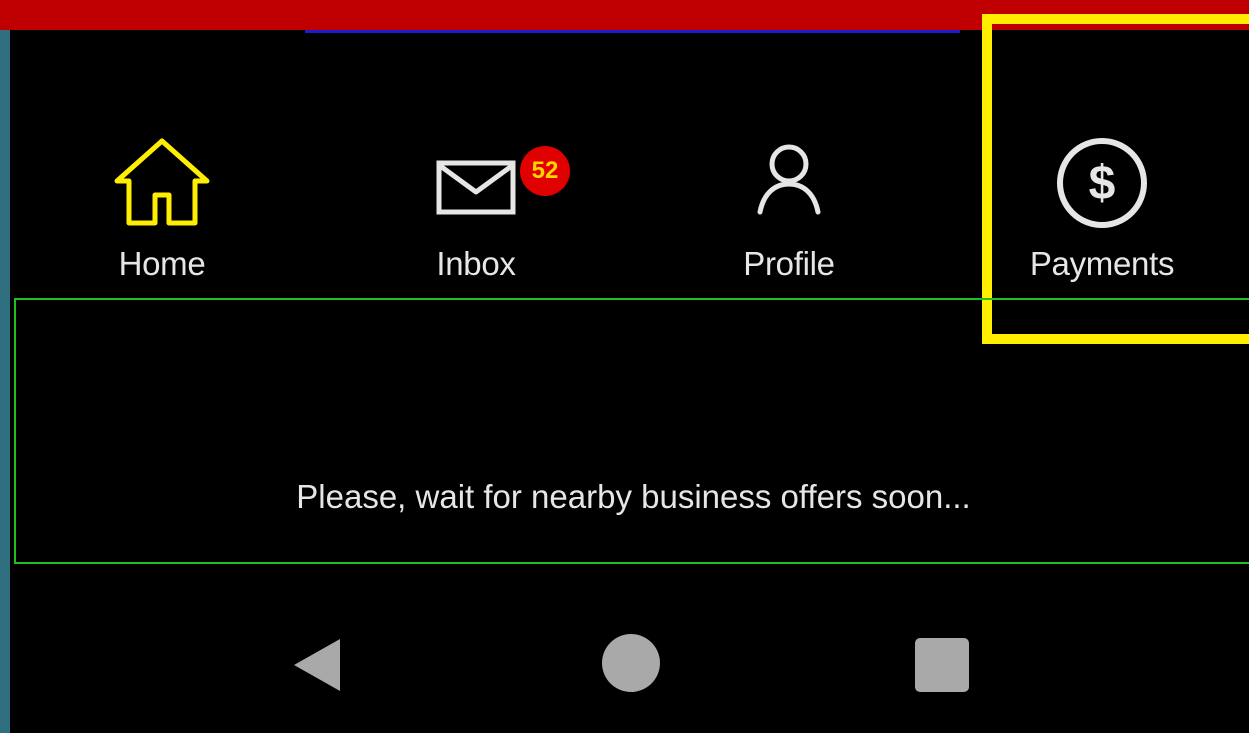 The image size is (1249, 733). What do you see at coordinates (1102, 263) in the screenshot?
I see `nav-label-payments: Payments` at bounding box center [1102, 263].